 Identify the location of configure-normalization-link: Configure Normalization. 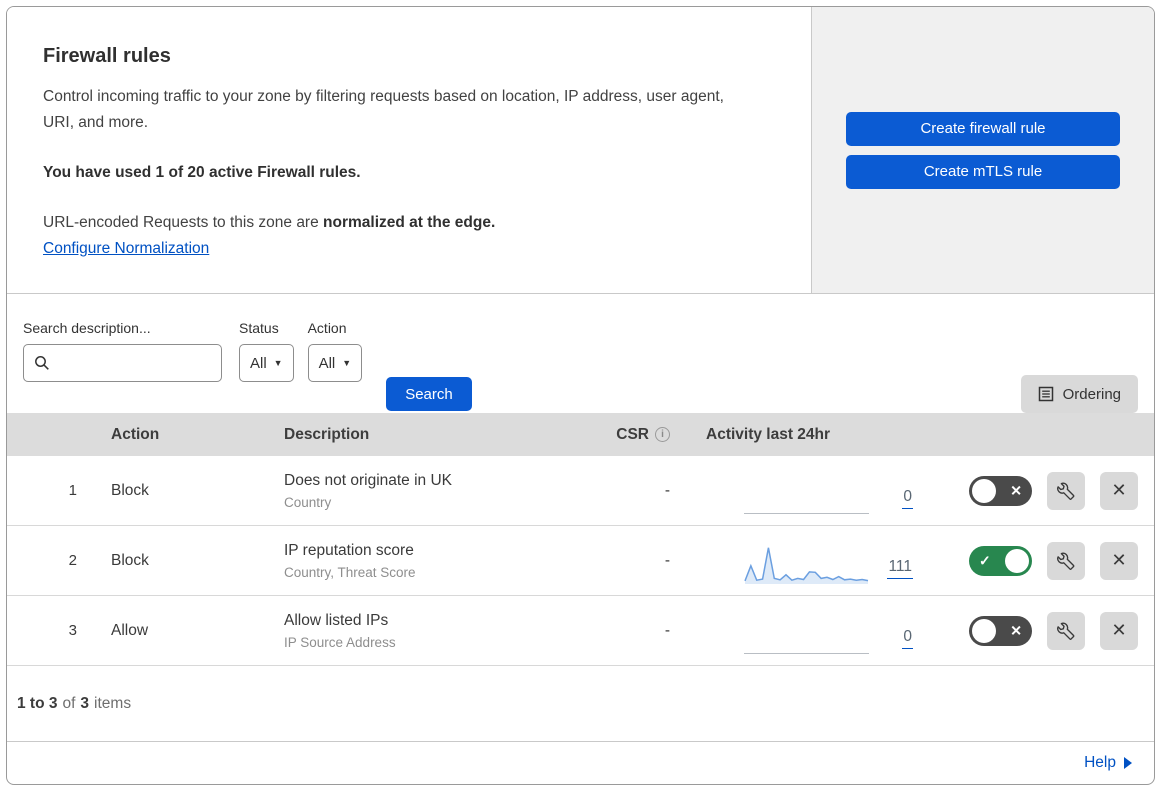
(126, 248).